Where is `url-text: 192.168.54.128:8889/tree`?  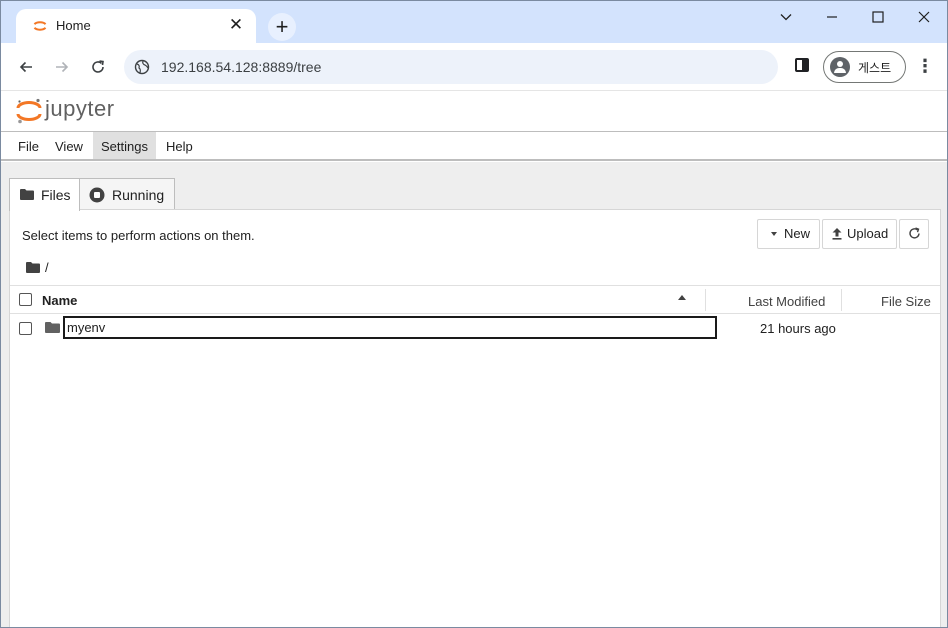
url-text: 192.168.54.128:8889/tree is located at coordinates (241, 67).